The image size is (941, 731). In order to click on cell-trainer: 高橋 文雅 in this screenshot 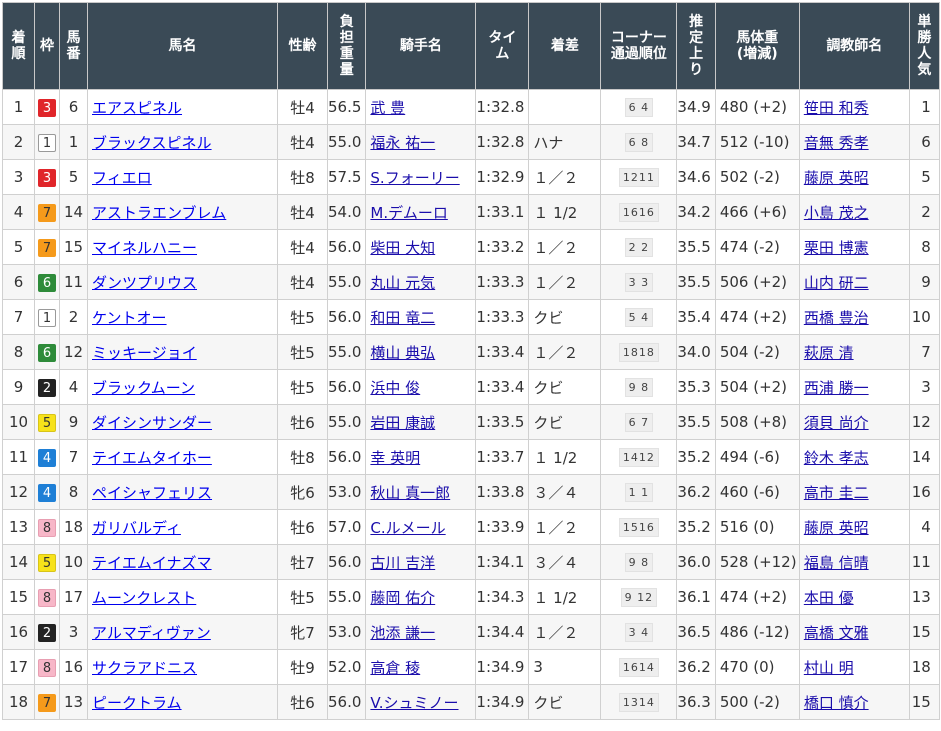, I will do `click(854, 632)`.